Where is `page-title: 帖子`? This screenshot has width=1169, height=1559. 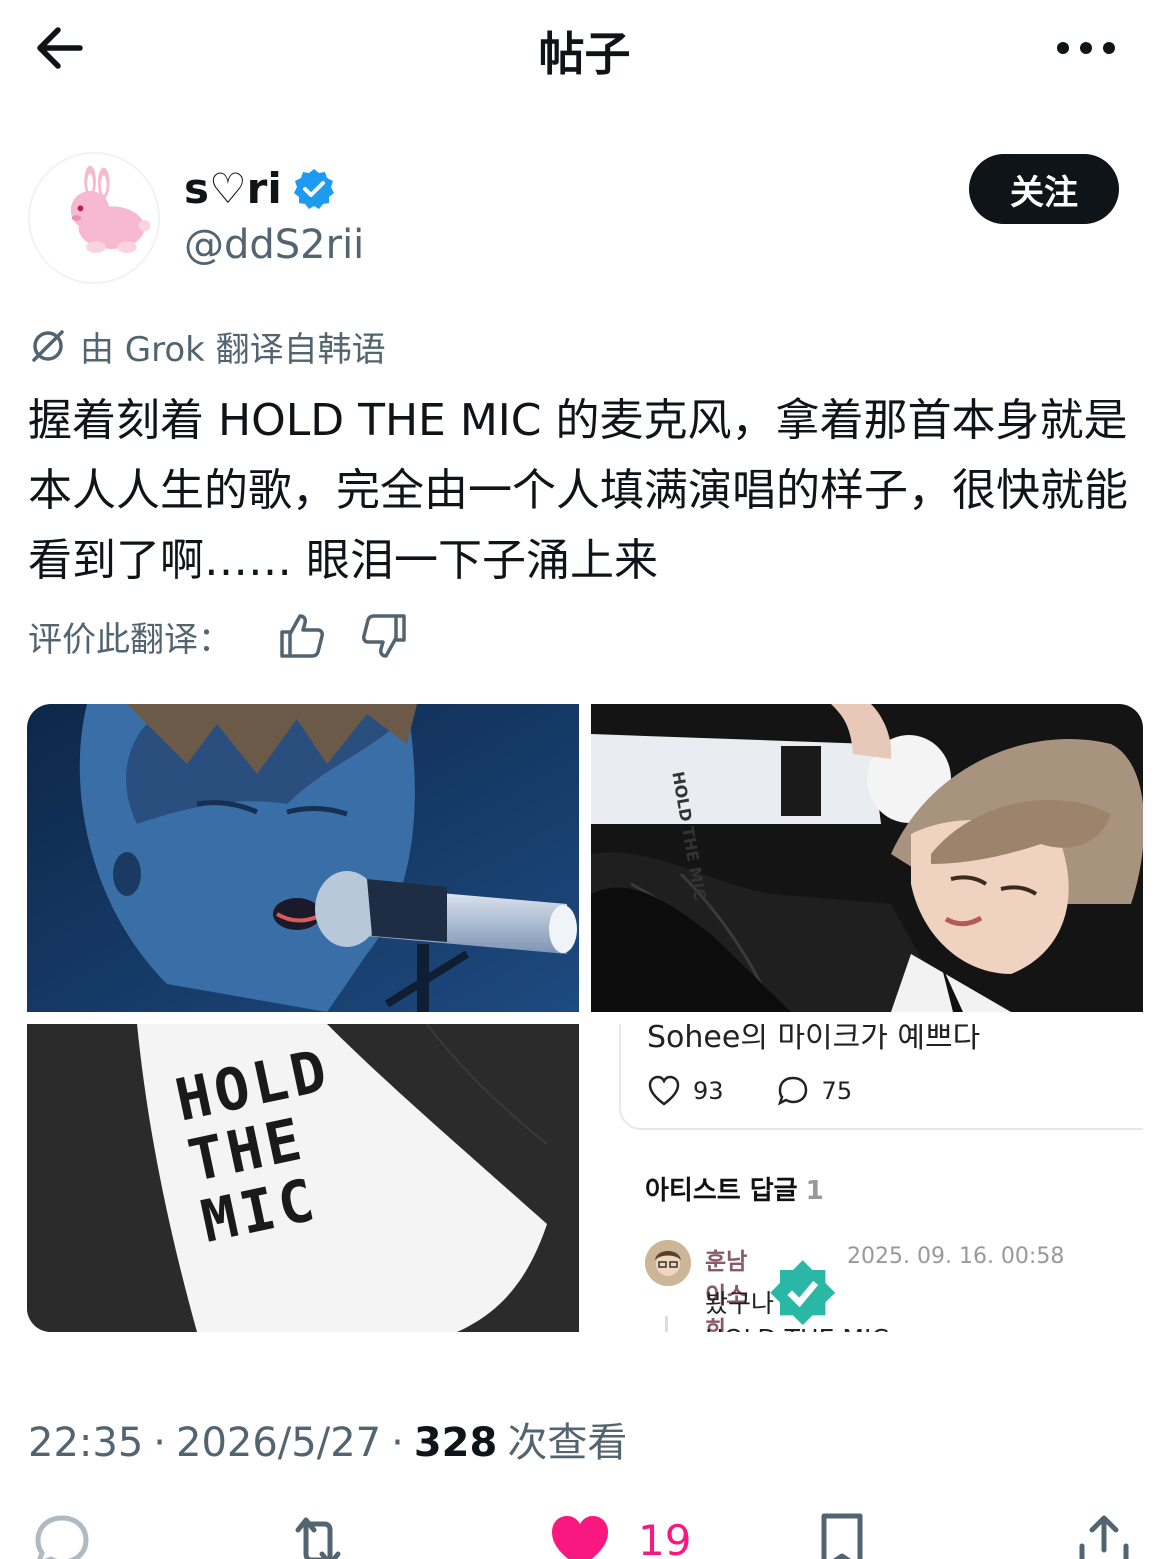 page-title: 帖子 is located at coordinates (584, 54).